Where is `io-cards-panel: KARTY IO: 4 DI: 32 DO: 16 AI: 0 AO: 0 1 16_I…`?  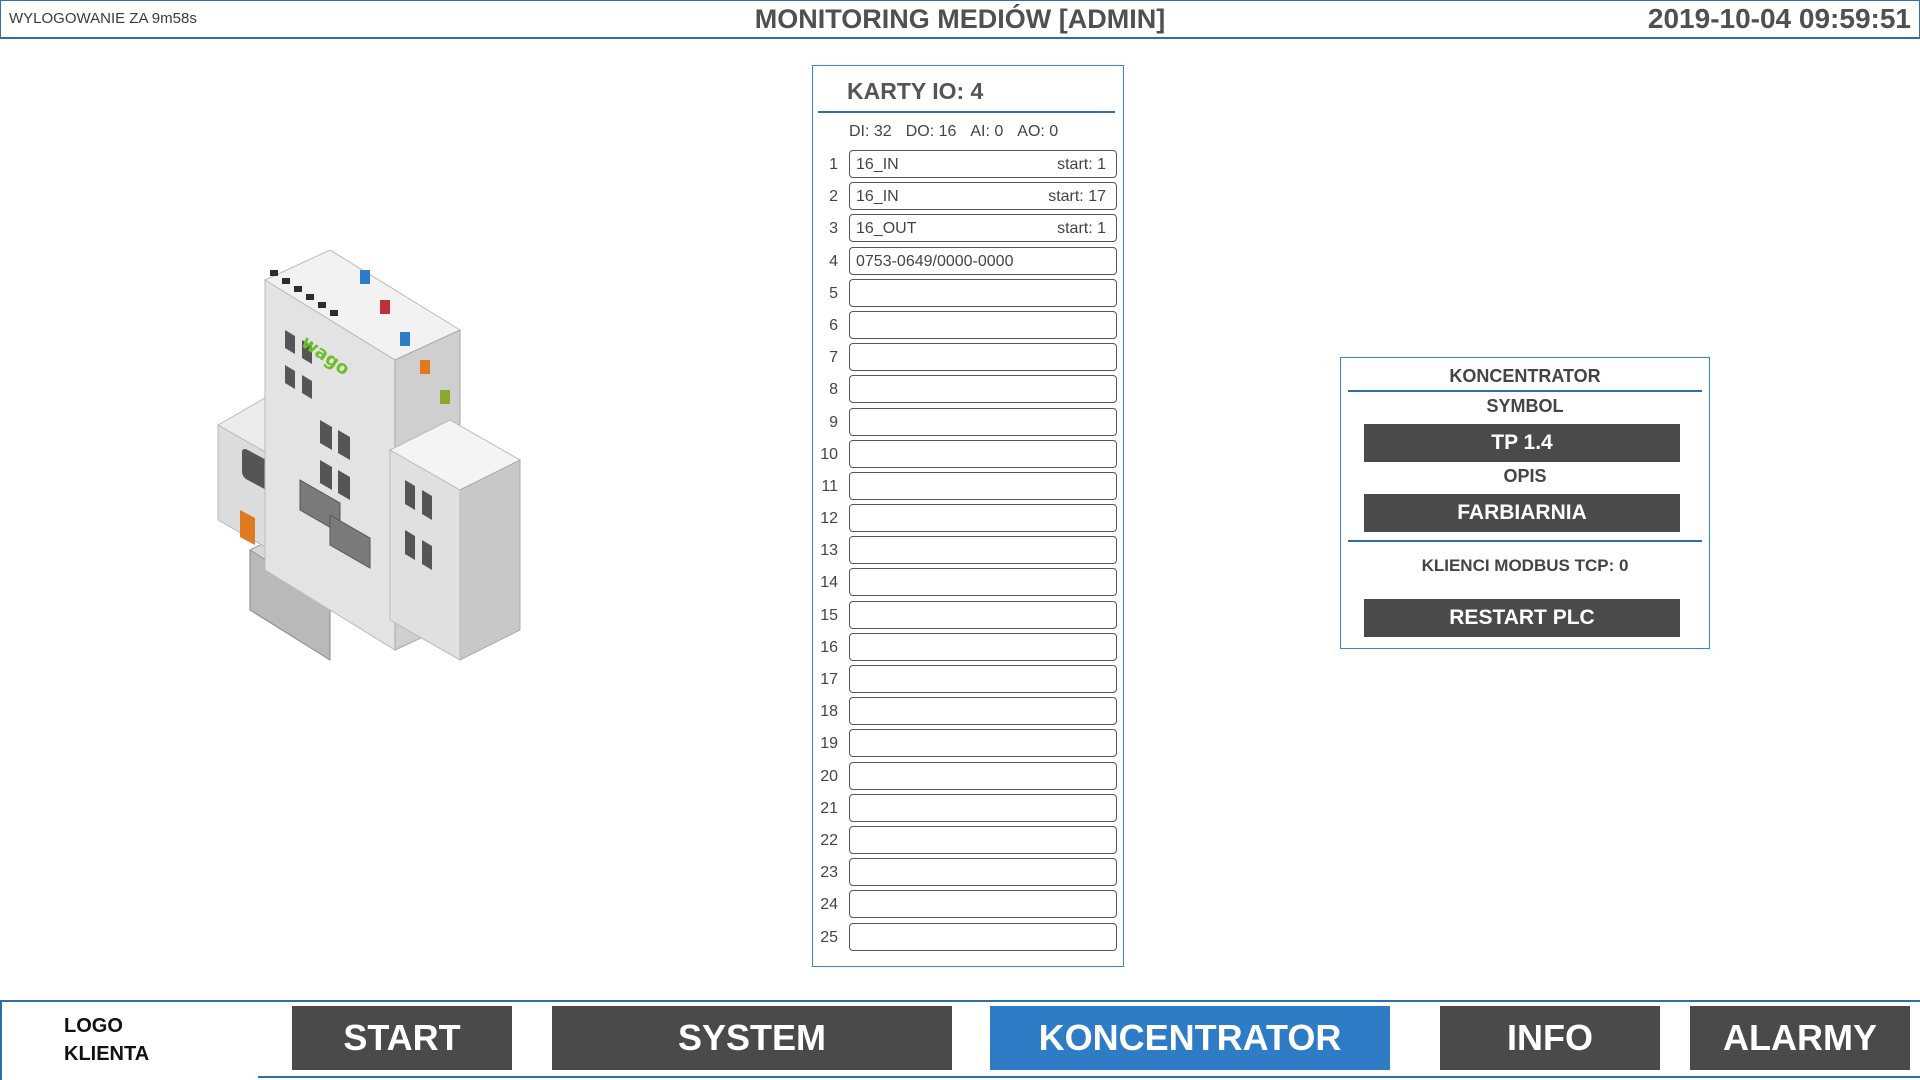
io-cards-panel: KARTY IO: 4 DI: 32 DO: 16 AI: 0 AO: 0 1 16_I… is located at coordinates (968, 516).